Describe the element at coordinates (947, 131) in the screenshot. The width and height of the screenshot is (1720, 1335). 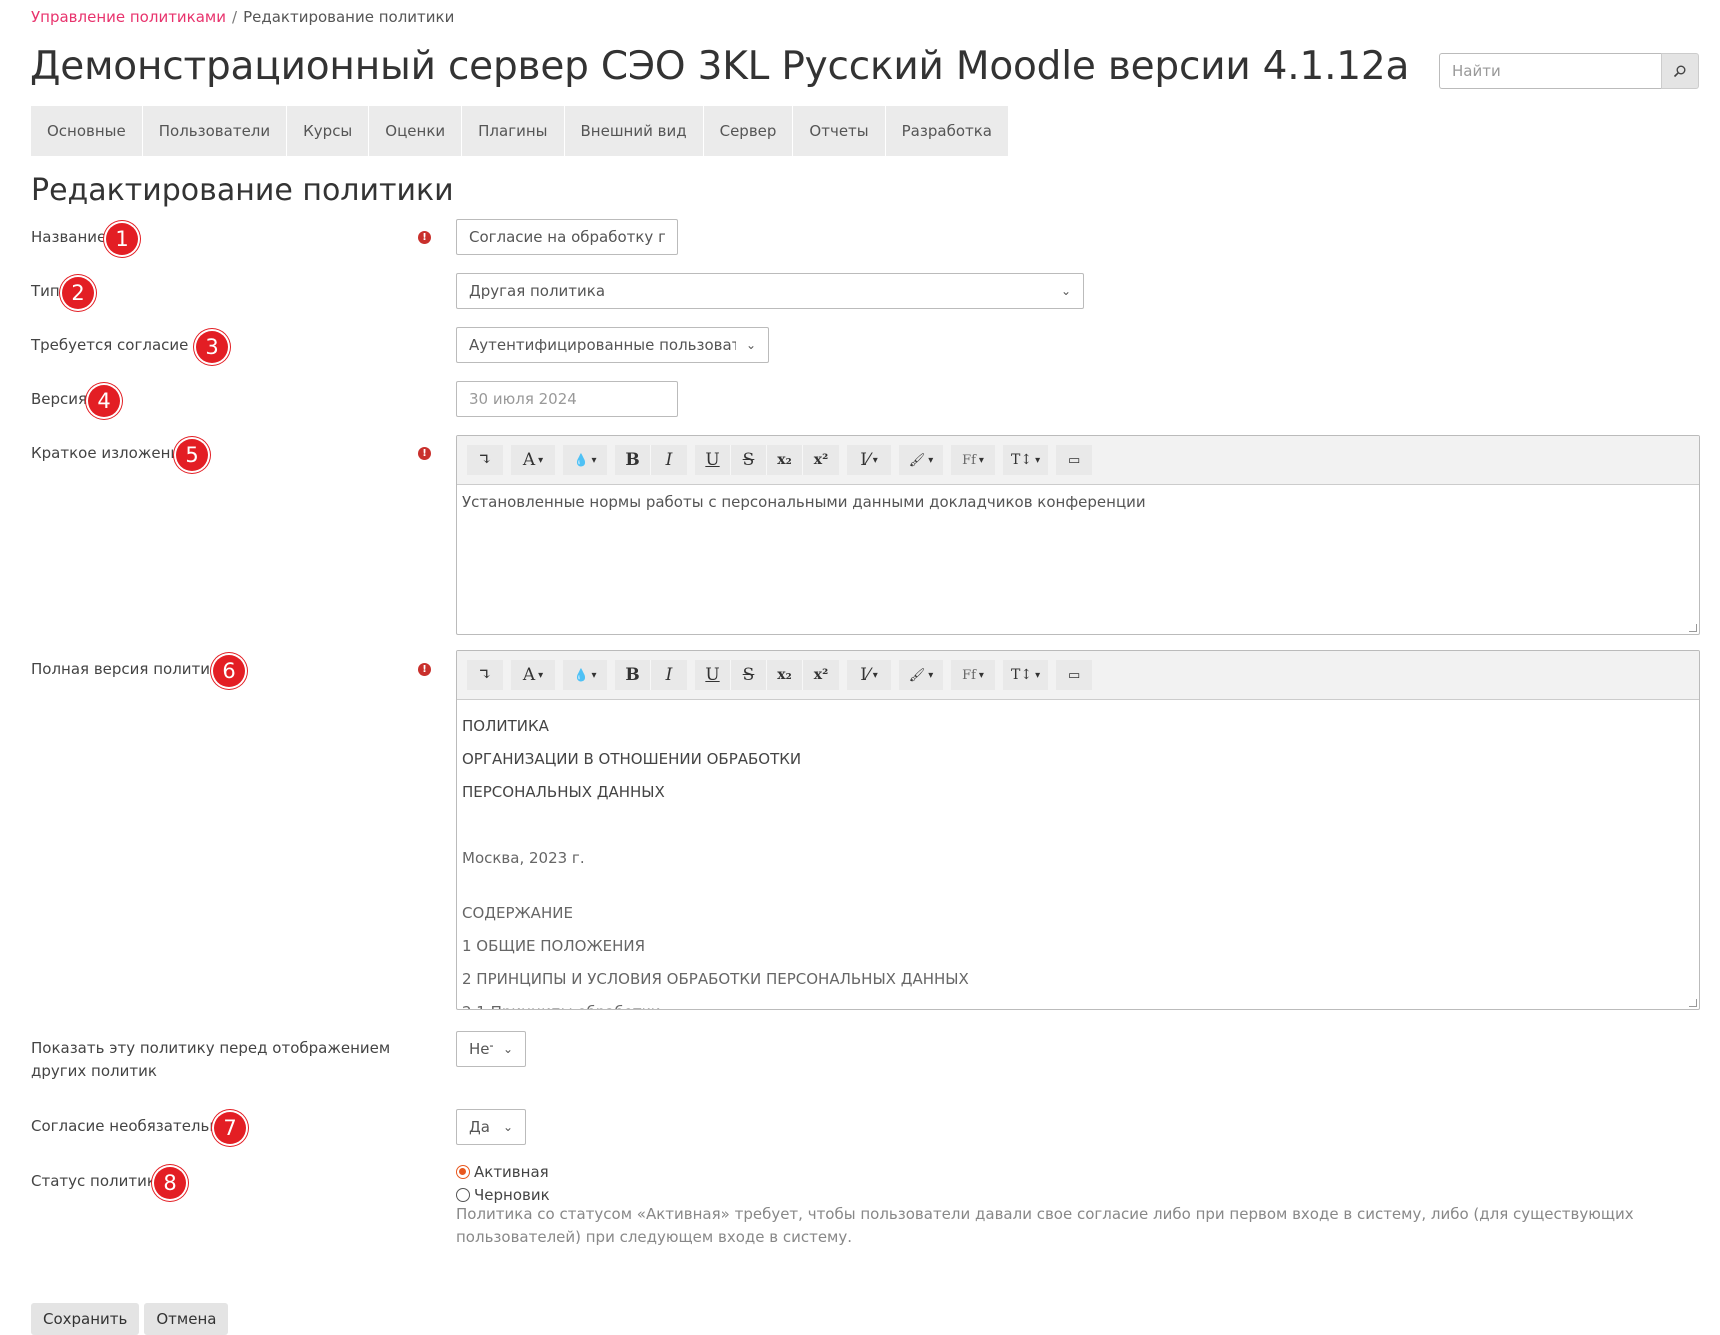
I see `tab-development: Разработка` at that location.